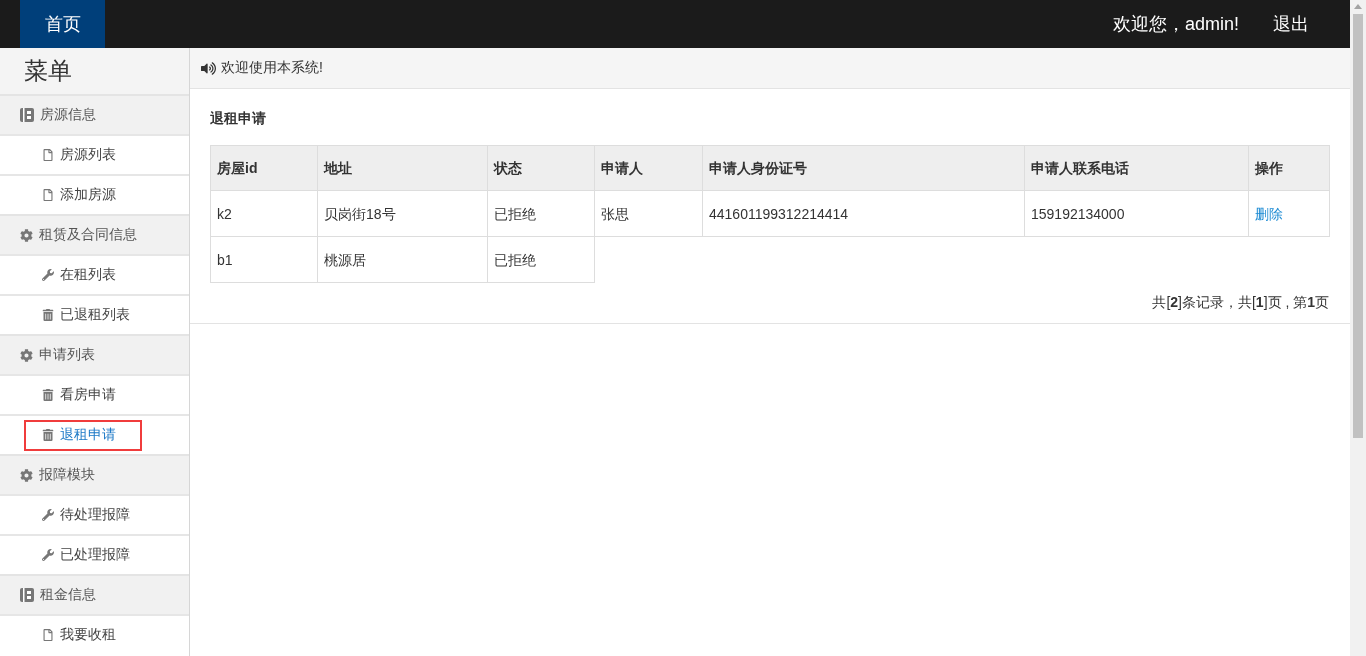 The image size is (1366, 656). I want to click on menu-title: 菜单, so click(48, 71).